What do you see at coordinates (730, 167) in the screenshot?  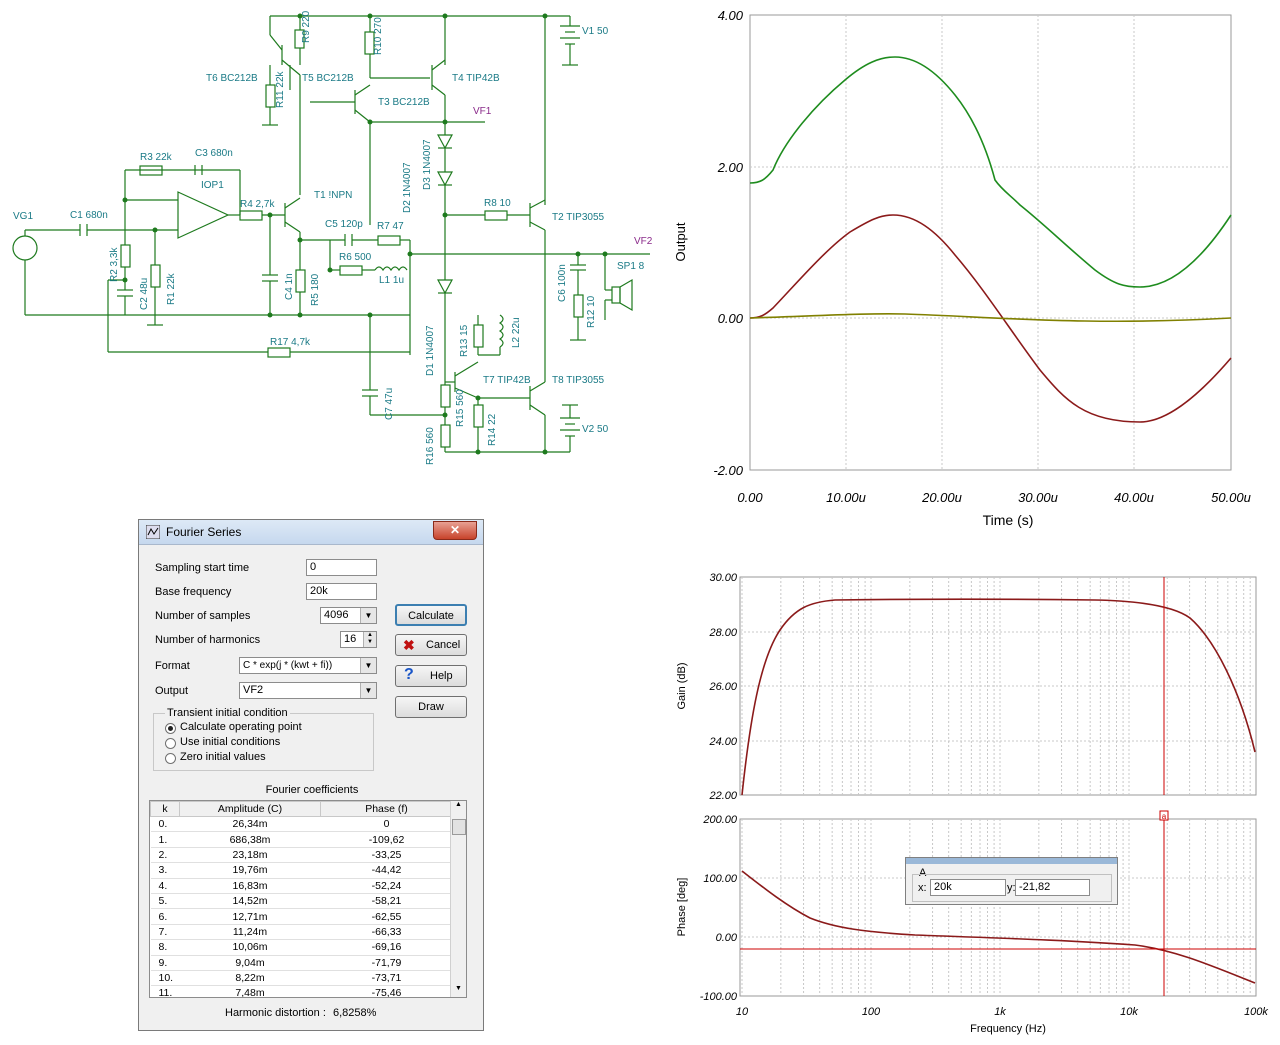 I see `y-tick-label: 2.00` at bounding box center [730, 167].